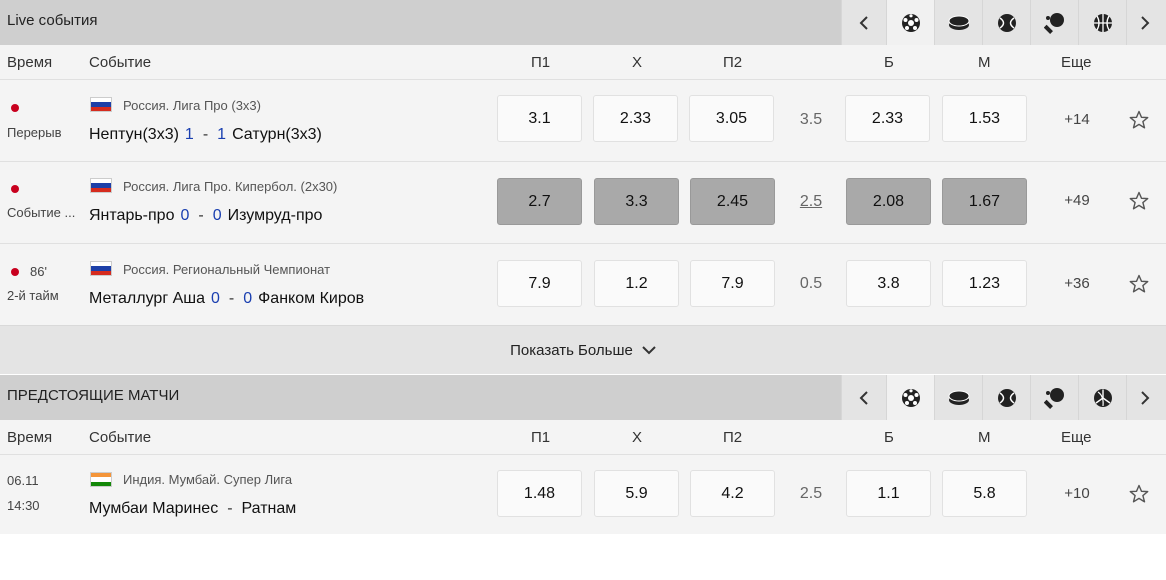 The width and height of the screenshot is (1166, 580). What do you see at coordinates (311, 298) in the screenshot?
I see `away-team: Фанком Киров` at bounding box center [311, 298].